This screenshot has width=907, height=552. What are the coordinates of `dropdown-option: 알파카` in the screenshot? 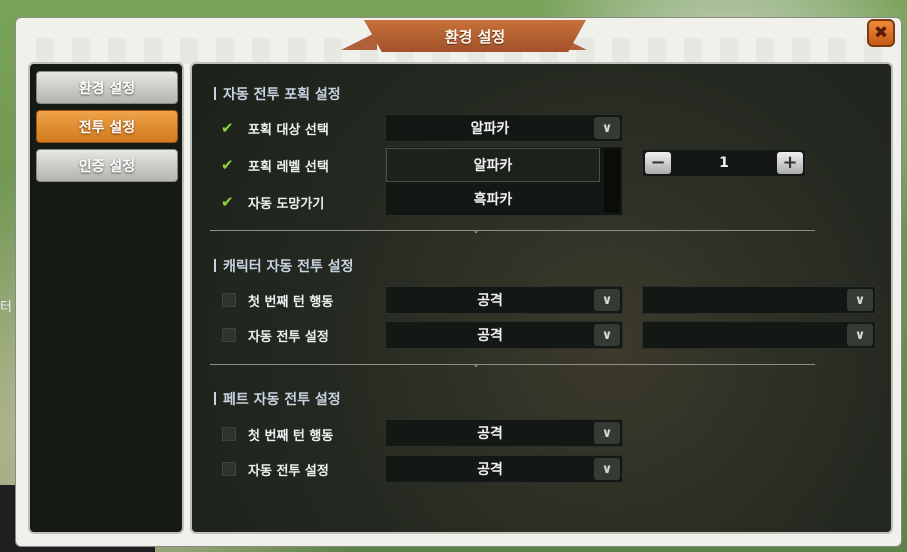 It's located at (493, 165).